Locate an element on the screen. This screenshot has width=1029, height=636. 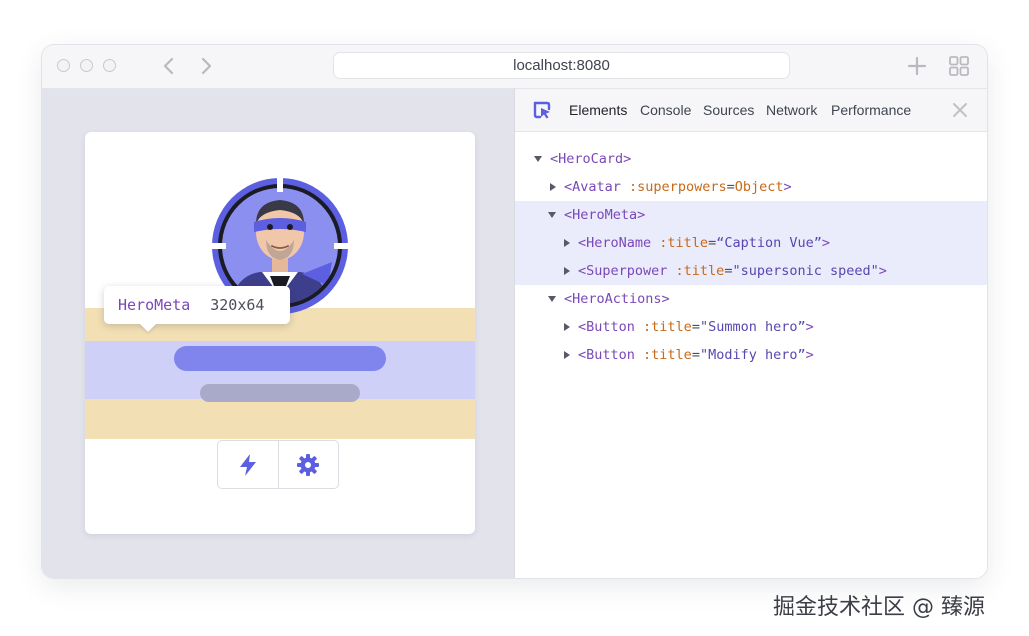
tree-value: Object is located at coordinates (759, 187).